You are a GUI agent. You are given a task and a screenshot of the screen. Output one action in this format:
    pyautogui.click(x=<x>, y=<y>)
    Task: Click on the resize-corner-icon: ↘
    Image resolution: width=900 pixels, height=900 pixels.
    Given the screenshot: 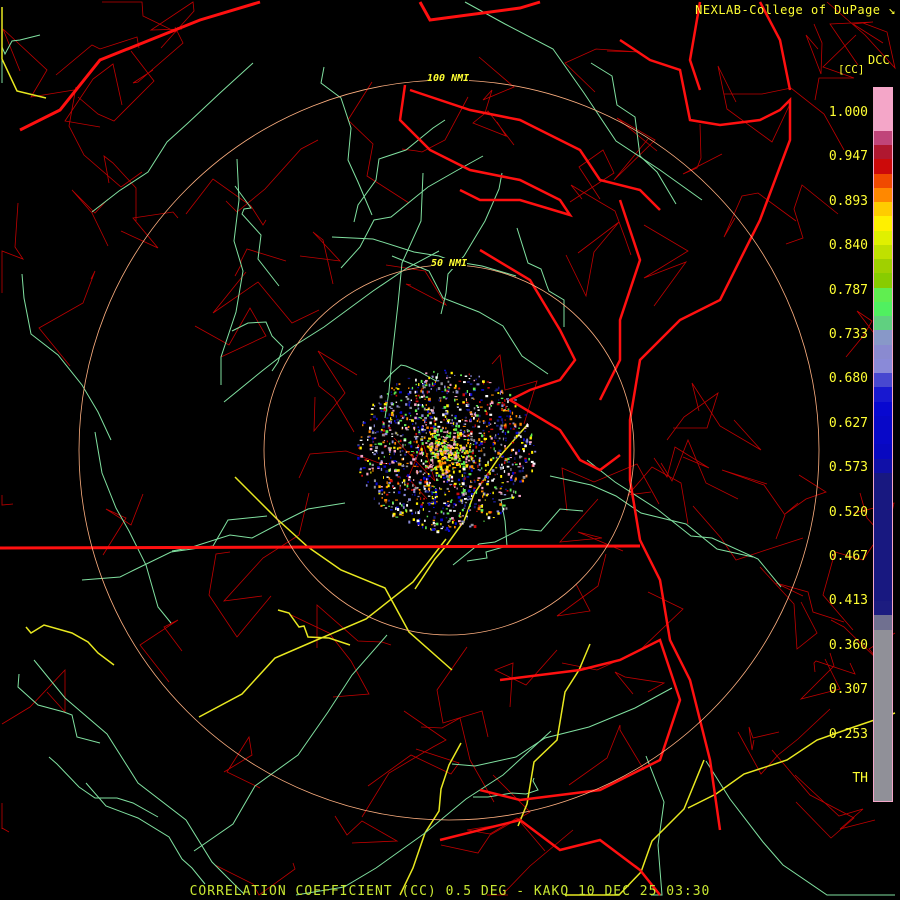 What is the action you would take?
    pyautogui.click(x=892, y=10)
    